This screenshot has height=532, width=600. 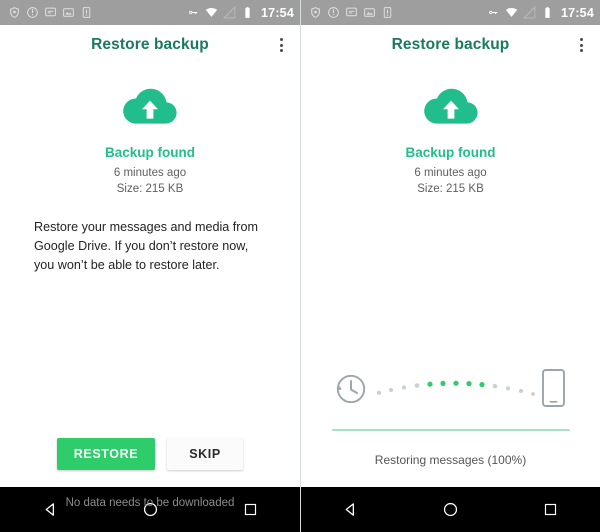 I want to click on transfer-animation, so click(x=451, y=389).